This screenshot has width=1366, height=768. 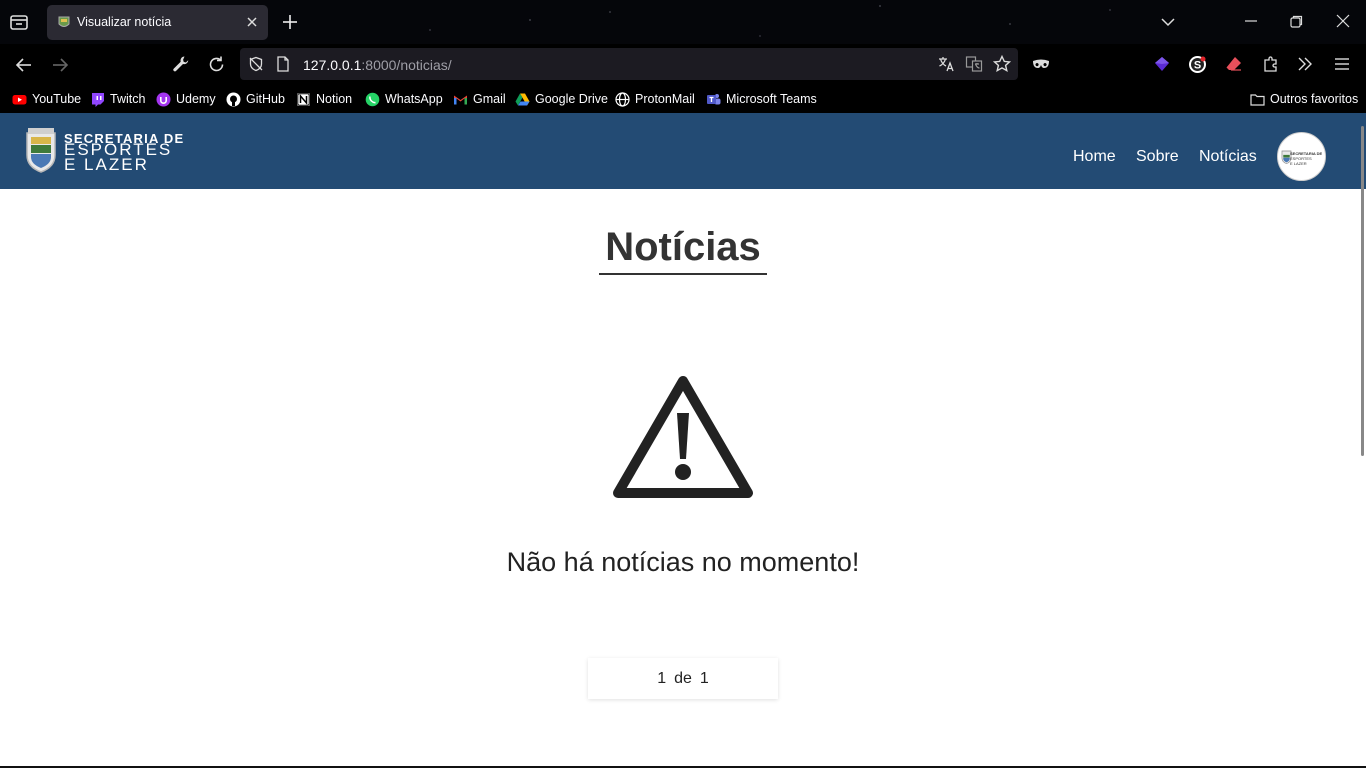 I want to click on pagination: 1 de 1, so click(x=683, y=678).